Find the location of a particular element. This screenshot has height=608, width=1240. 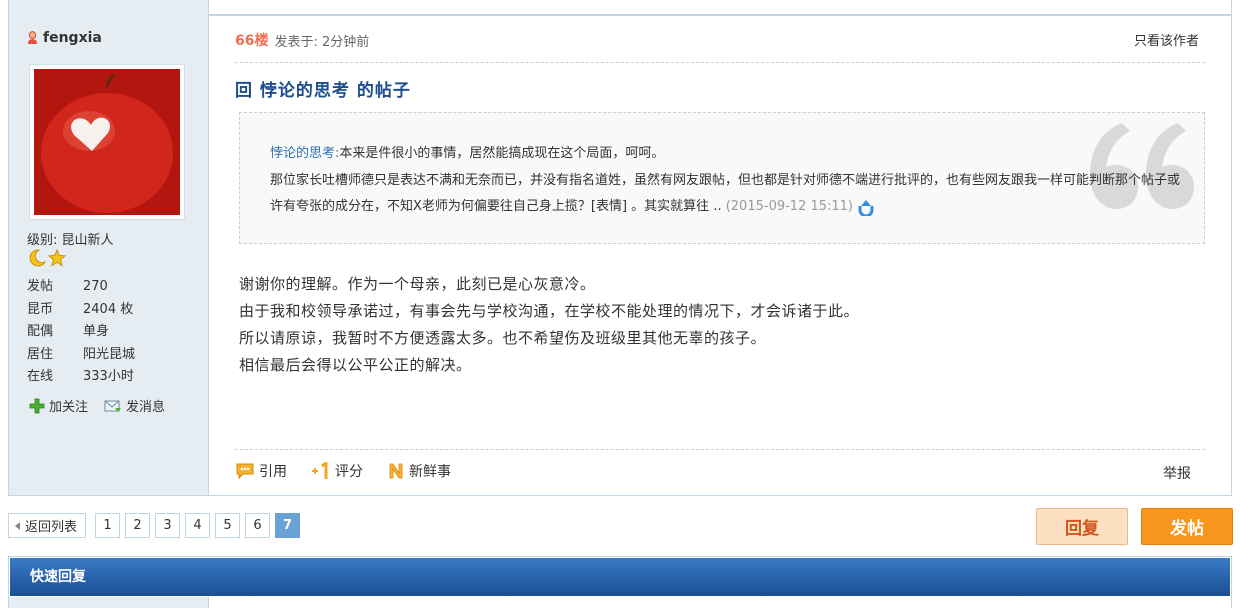

back-to-list-button: 返回列表 is located at coordinates (47, 525).